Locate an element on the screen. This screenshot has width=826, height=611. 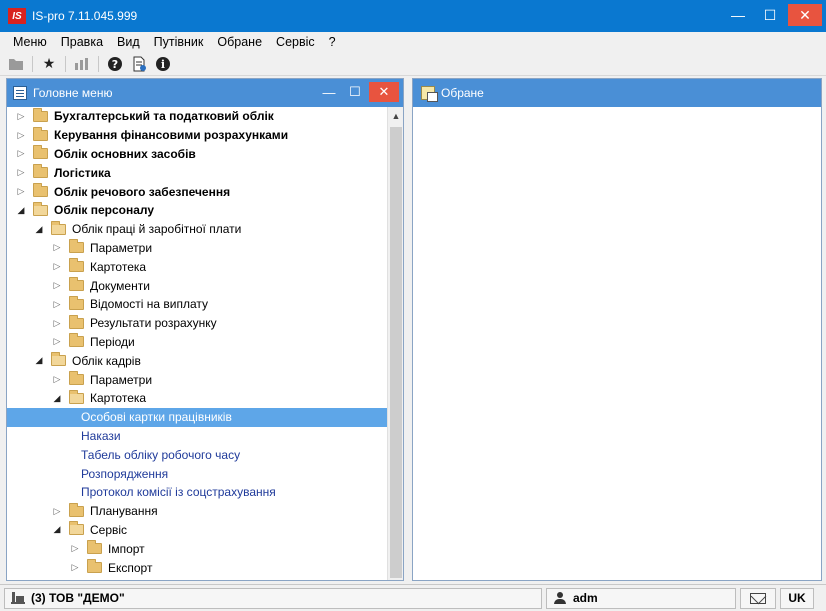
menu-item-view: Вид is located at coordinates (128, 42).